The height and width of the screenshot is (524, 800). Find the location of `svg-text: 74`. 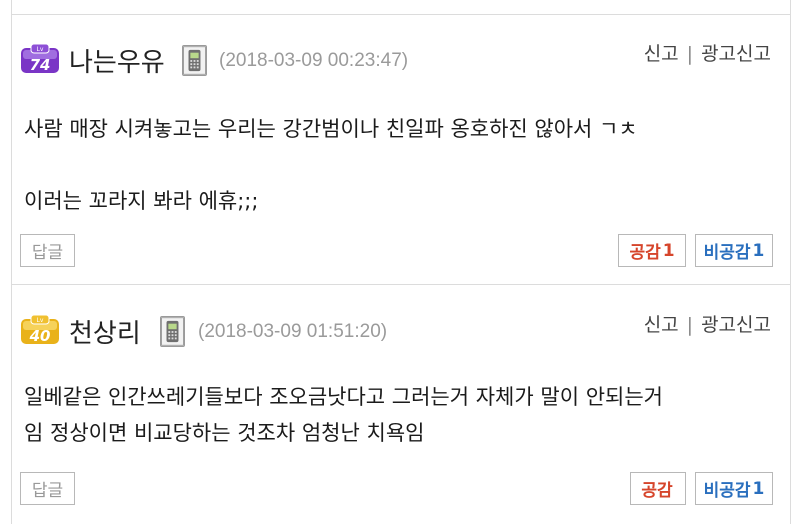

svg-text: 74 is located at coordinates (40, 65).